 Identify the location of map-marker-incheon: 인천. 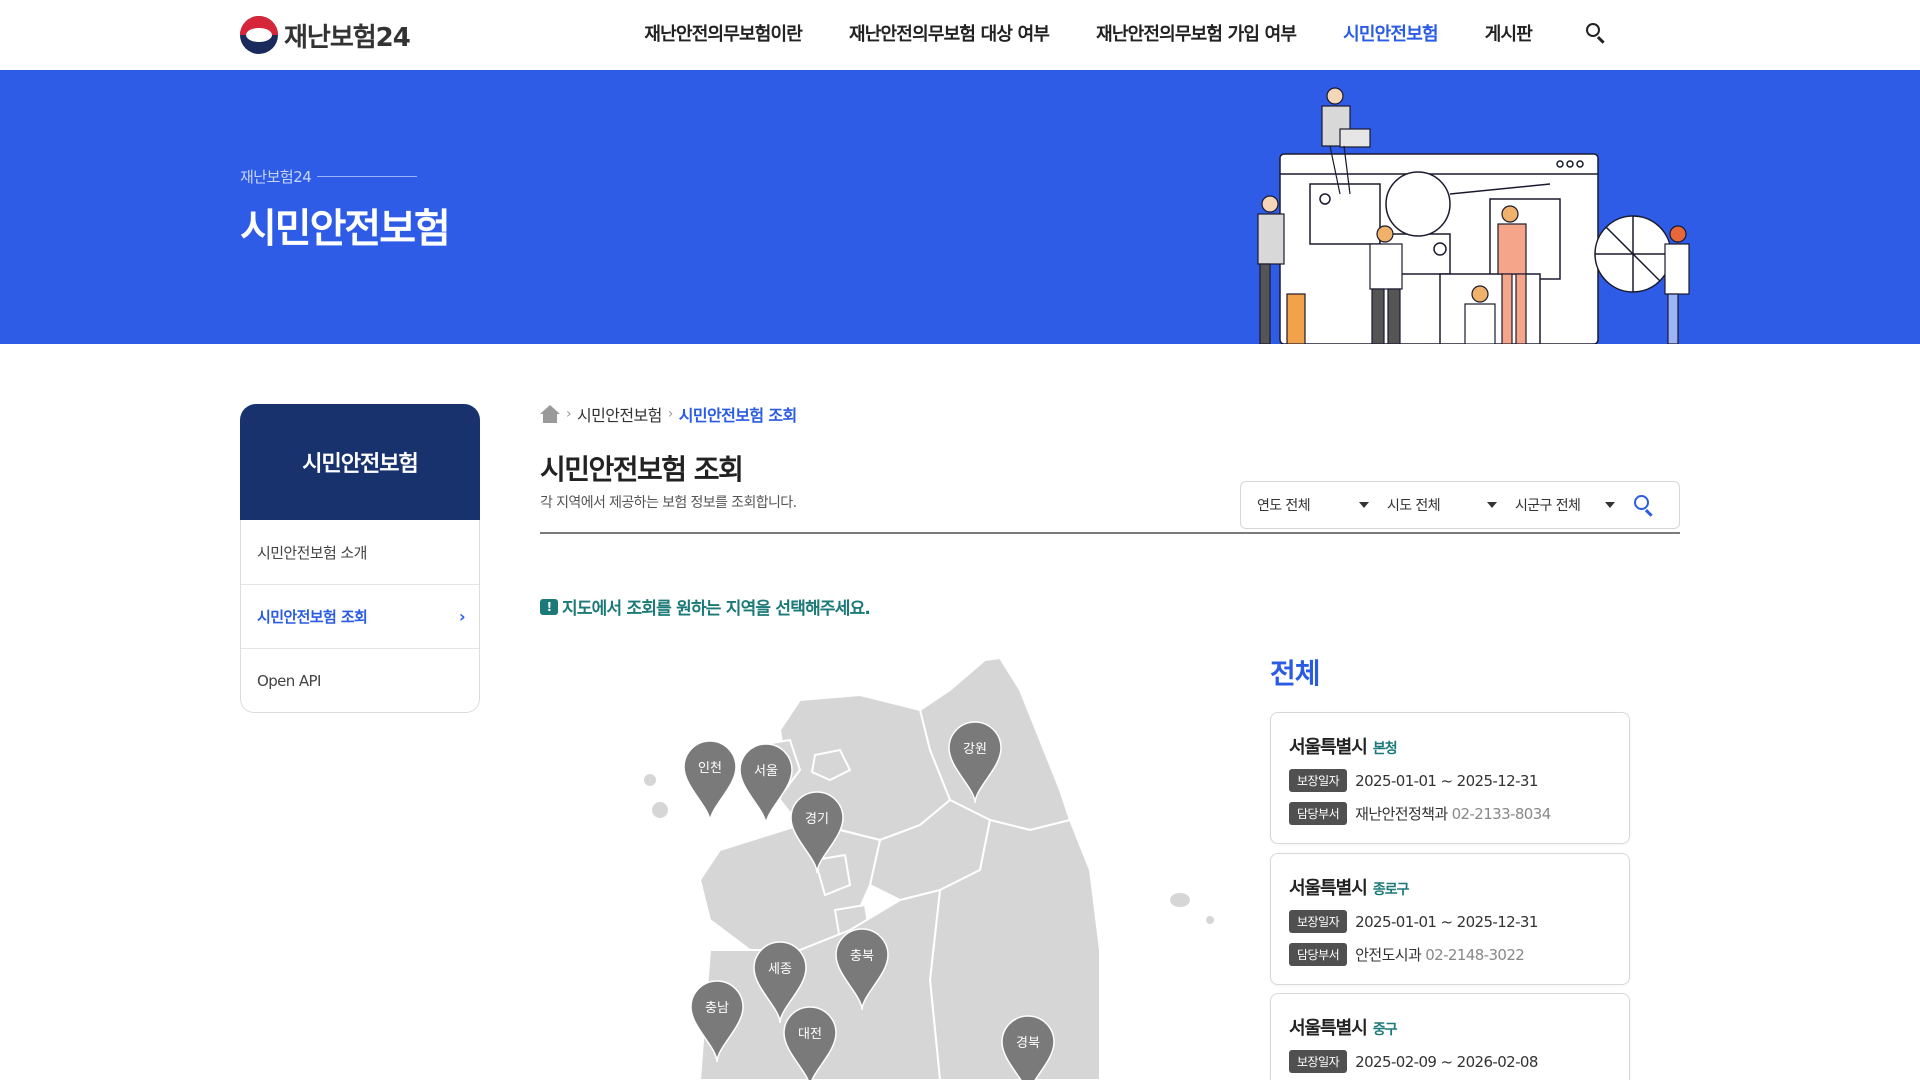
(710, 781).